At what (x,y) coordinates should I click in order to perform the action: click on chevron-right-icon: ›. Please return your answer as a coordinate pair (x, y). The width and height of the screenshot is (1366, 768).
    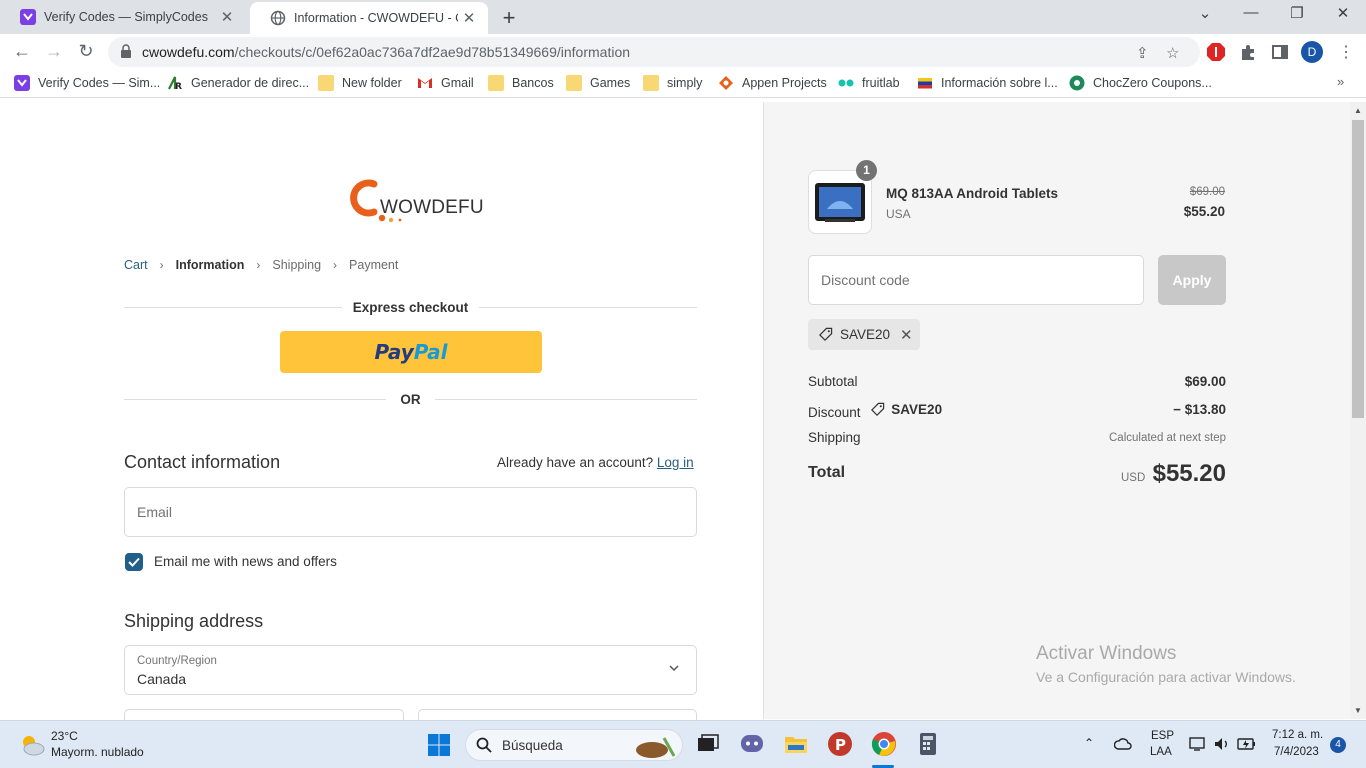
    Looking at the image, I should click on (161, 265).